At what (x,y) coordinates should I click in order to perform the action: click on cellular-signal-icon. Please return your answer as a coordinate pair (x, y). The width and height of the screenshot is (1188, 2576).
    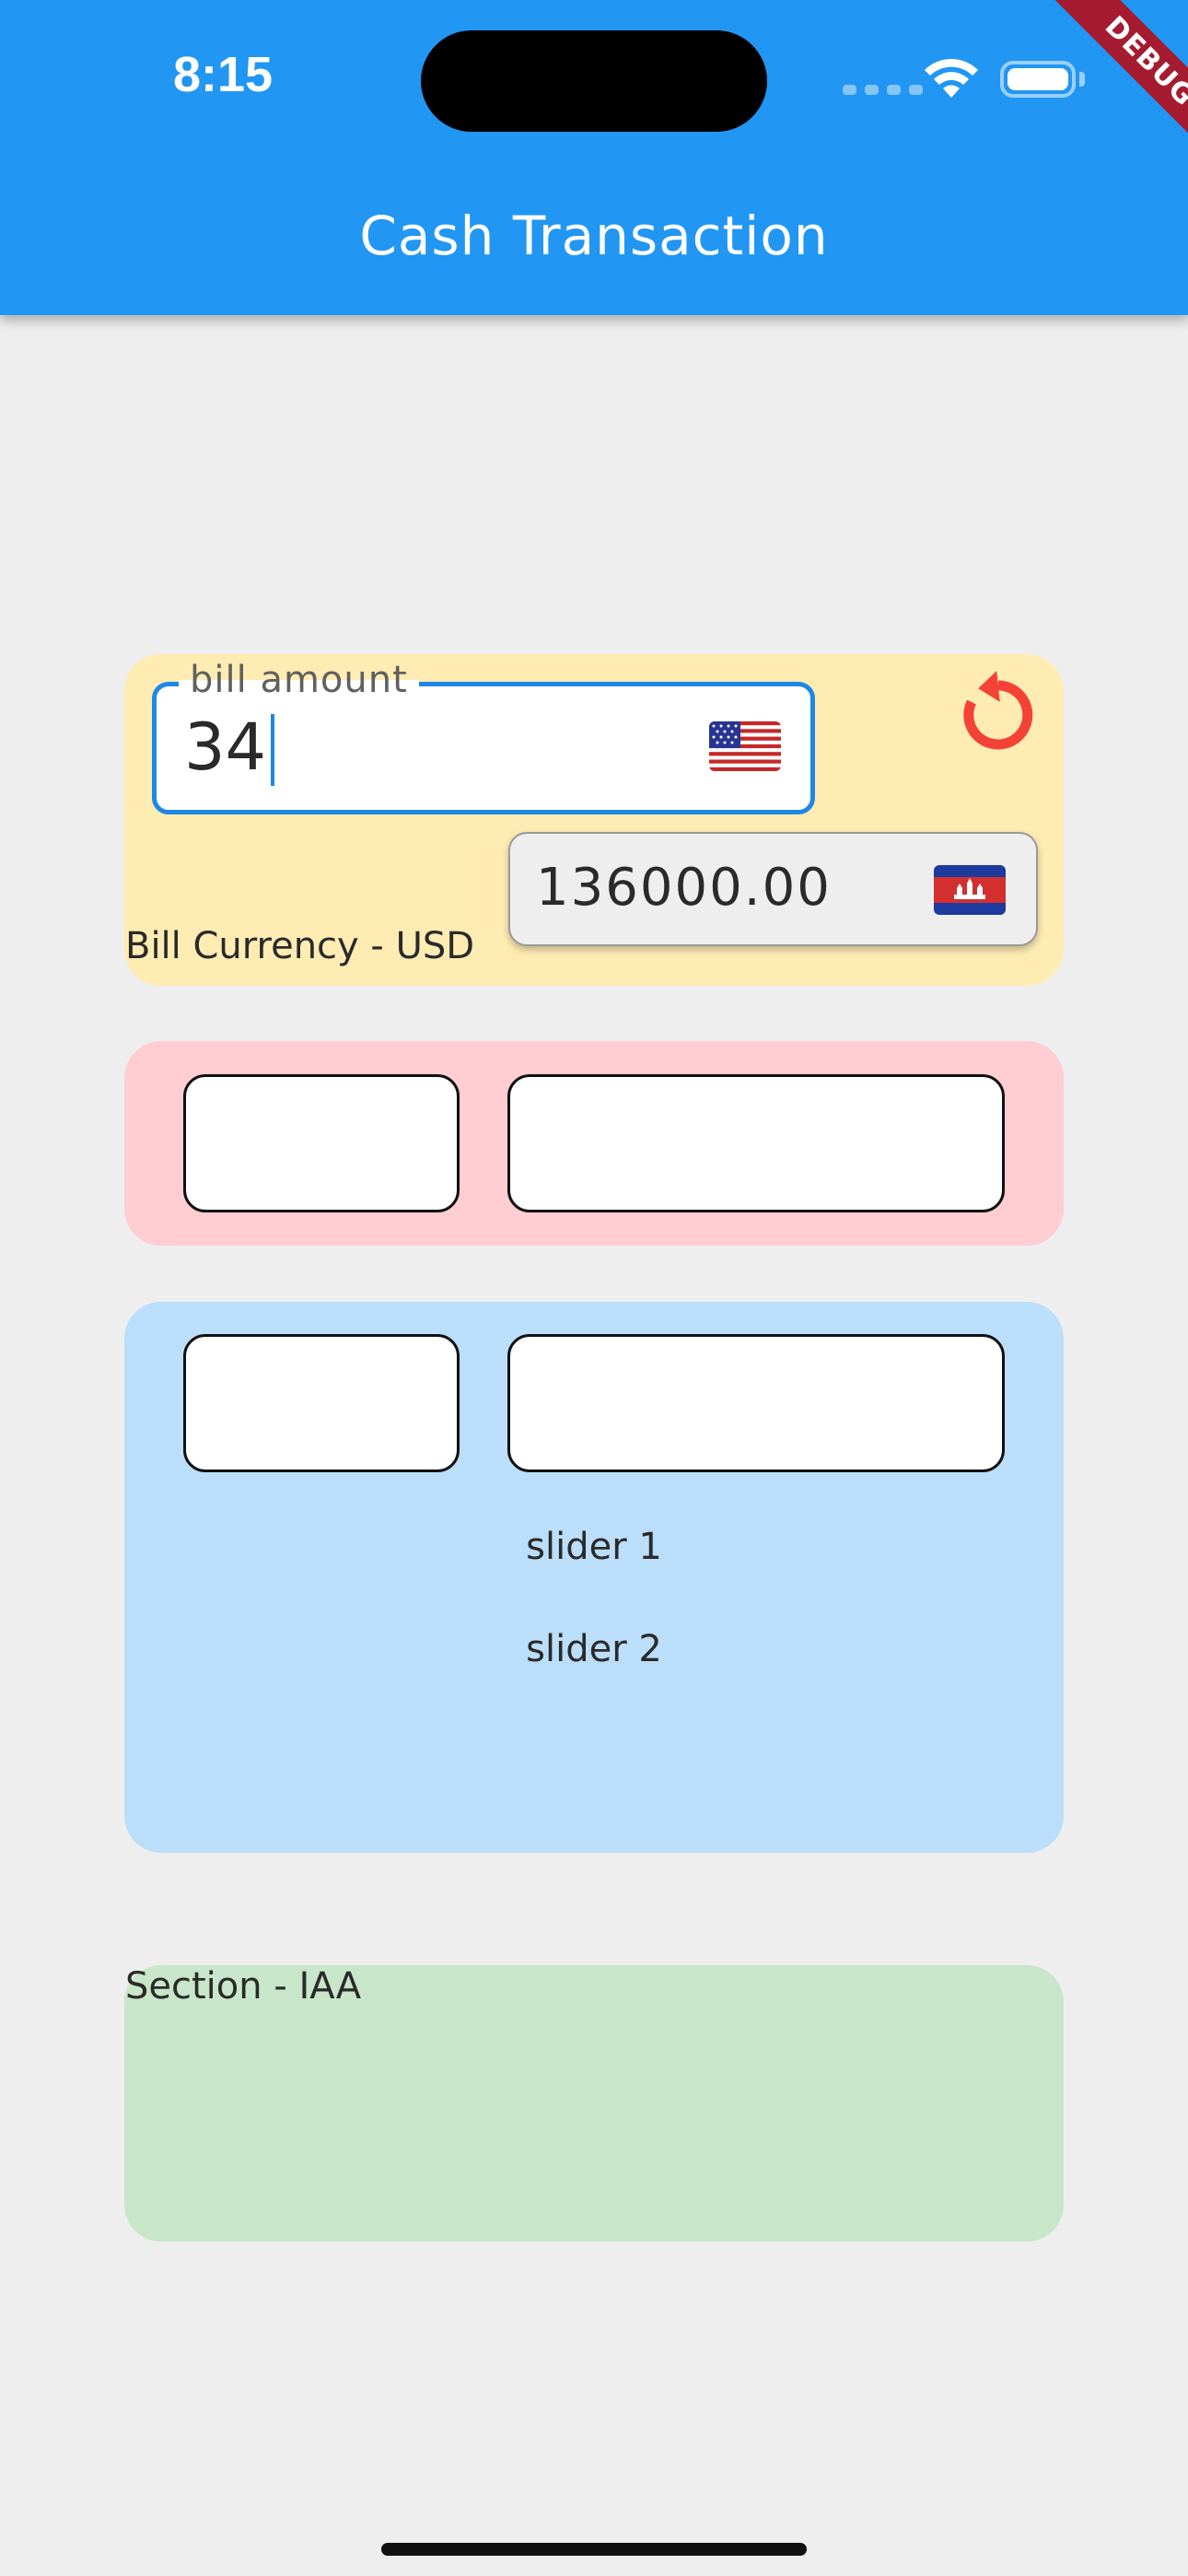
    Looking at the image, I should click on (883, 90).